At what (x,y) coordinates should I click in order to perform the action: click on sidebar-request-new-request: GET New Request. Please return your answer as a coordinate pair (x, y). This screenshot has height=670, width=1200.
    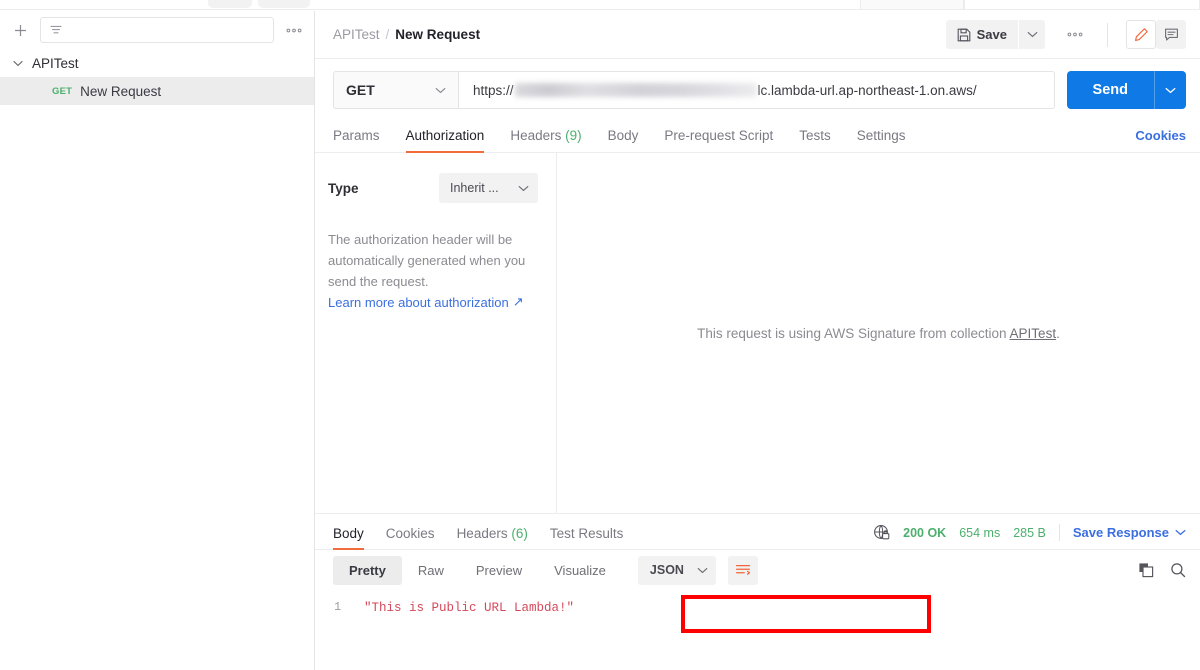
    Looking at the image, I should click on (157, 91).